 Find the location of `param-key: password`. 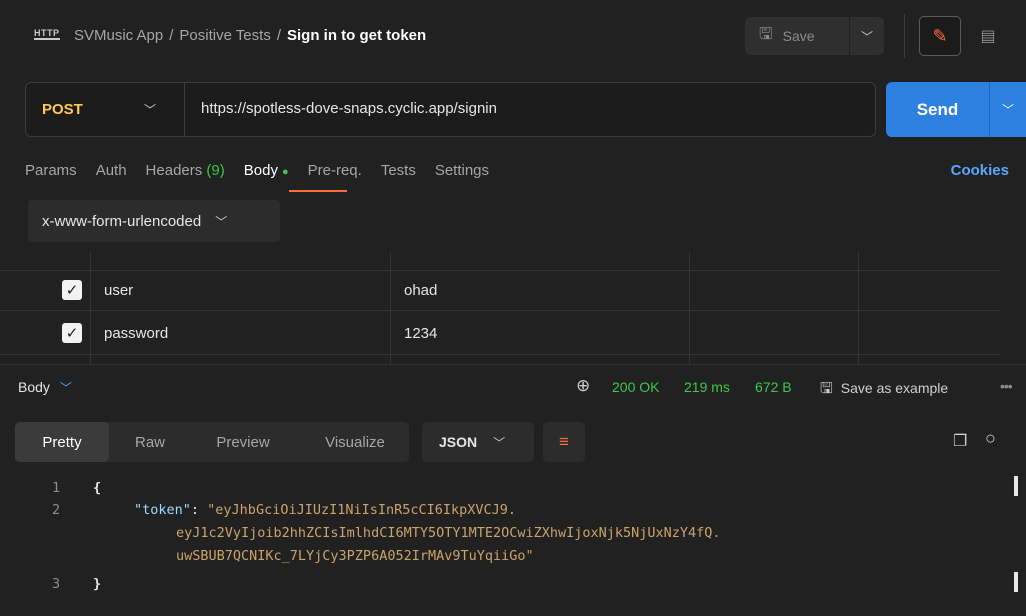

param-key: password is located at coordinates (136, 333).